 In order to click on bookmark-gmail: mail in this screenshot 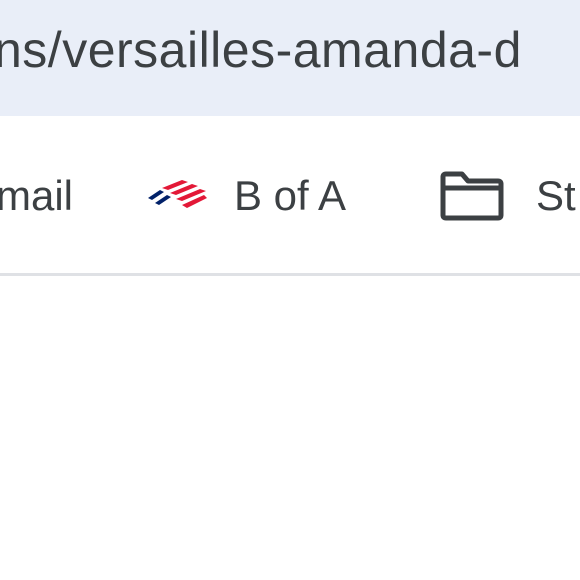, I will do `click(36, 196)`.